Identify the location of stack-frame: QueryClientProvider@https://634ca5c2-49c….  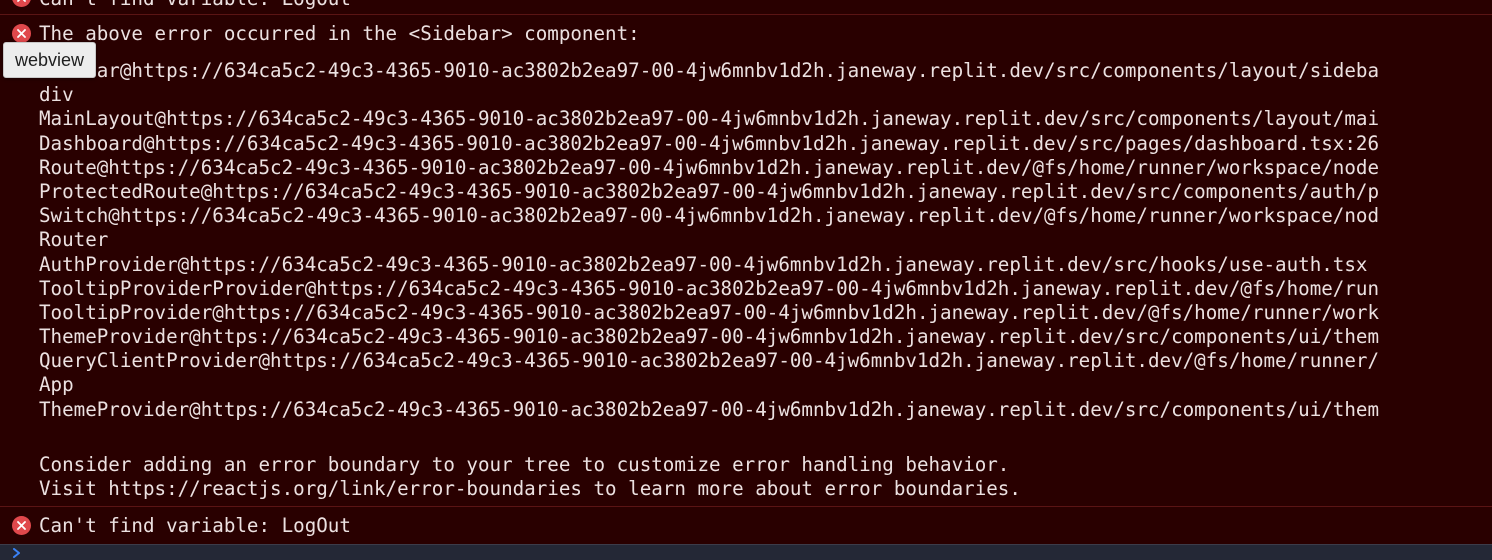
(709, 361).